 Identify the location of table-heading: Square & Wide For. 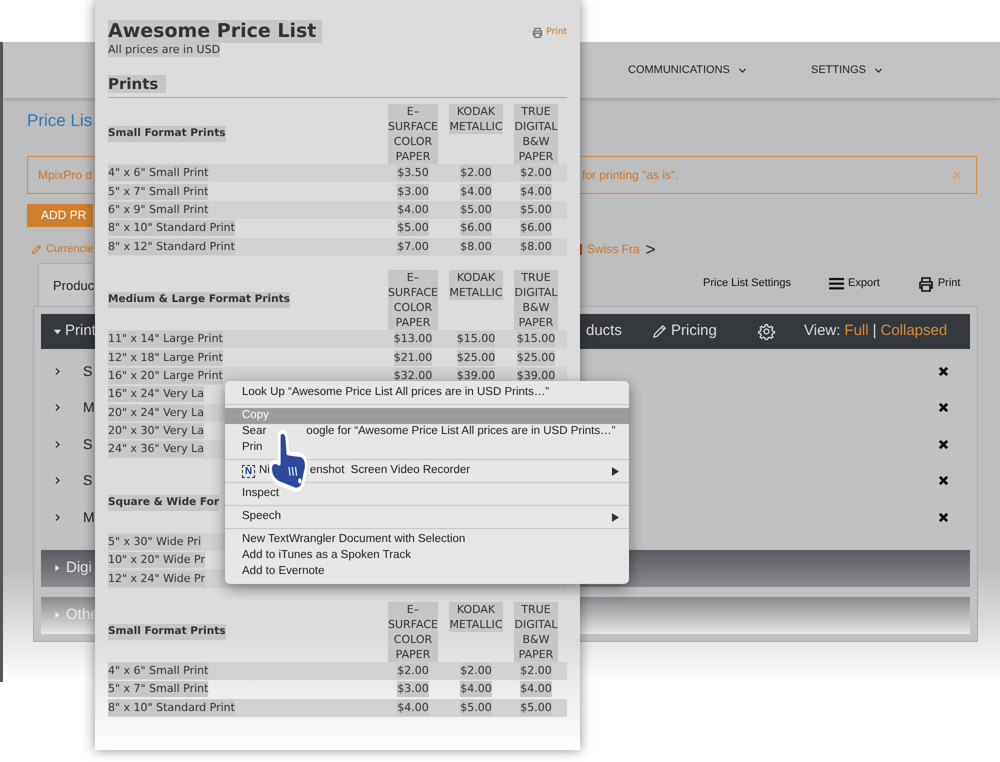
(164, 502).